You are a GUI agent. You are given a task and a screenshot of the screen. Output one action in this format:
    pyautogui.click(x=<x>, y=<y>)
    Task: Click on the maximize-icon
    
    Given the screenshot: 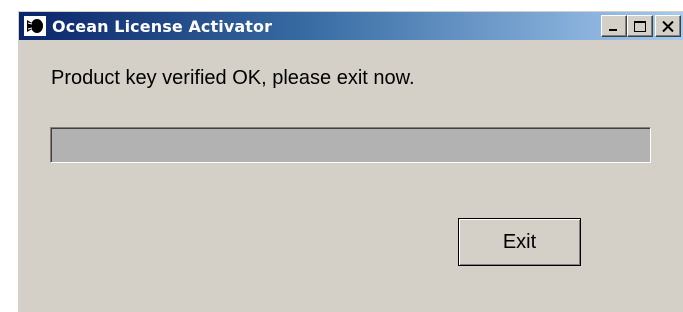 What is the action you would take?
    pyautogui.click(x=640, y=26)
    